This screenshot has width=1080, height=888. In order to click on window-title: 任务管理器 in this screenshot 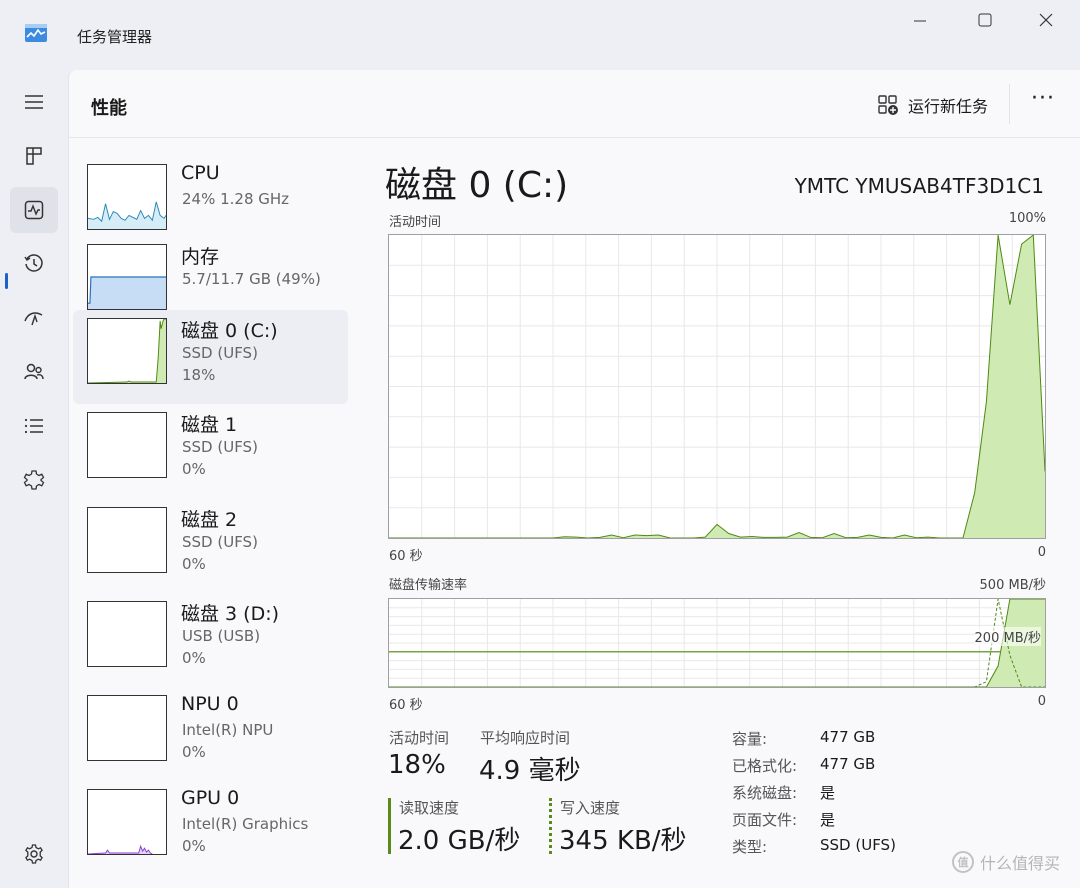, I will do `click(115, 37)`.